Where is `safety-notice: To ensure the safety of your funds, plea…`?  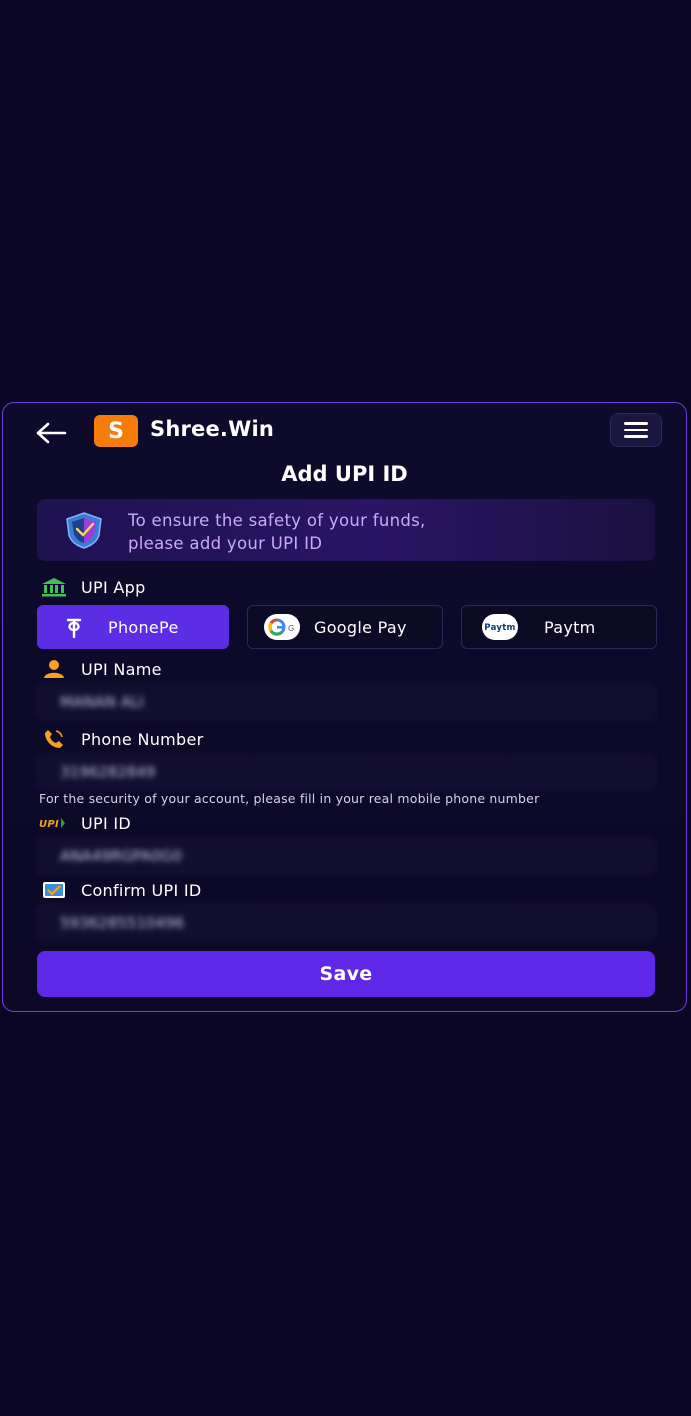 safety-notice: To ensure the safety of your funds, plea… is located at coordinates (346, 530).